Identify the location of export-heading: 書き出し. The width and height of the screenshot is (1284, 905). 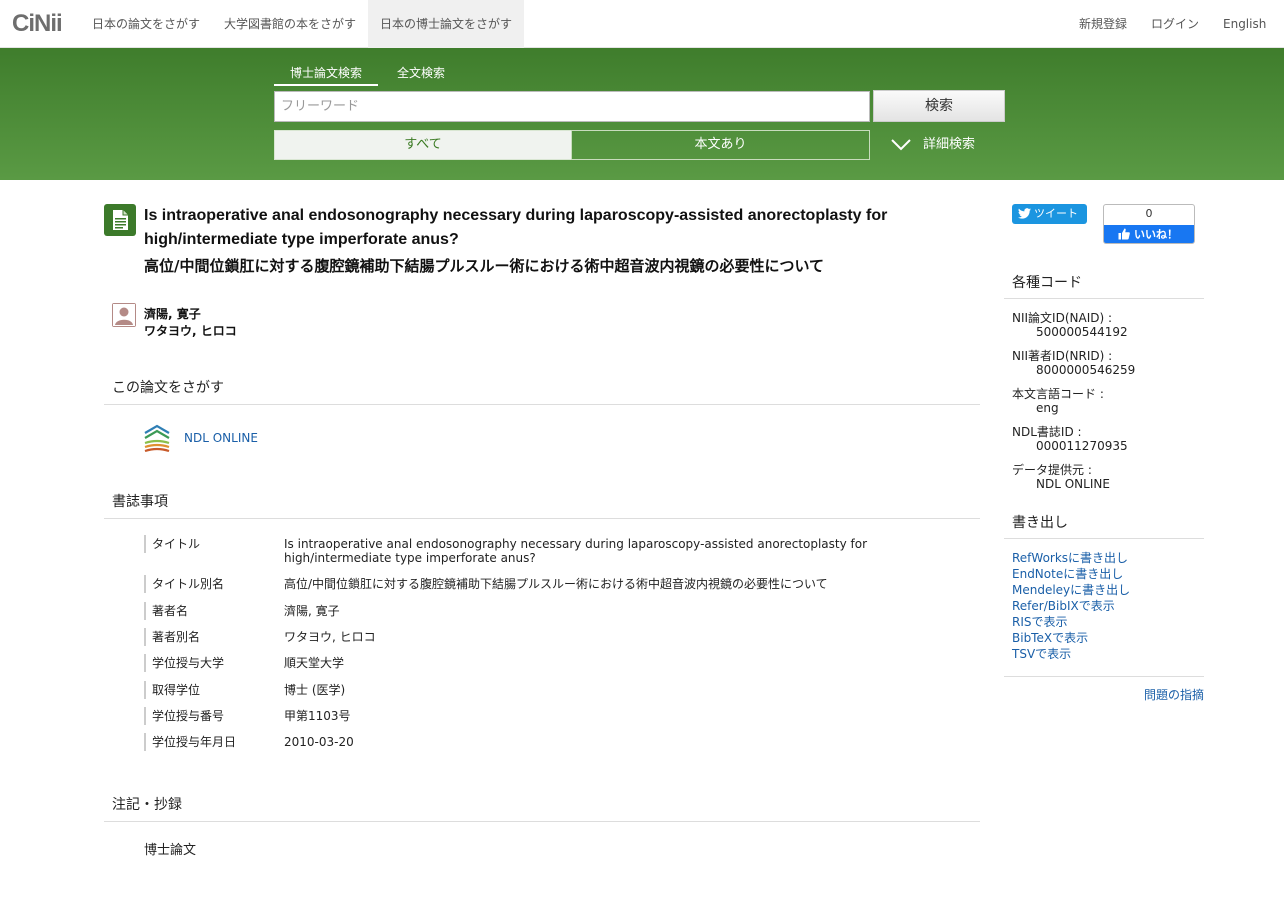
(1104, 527).